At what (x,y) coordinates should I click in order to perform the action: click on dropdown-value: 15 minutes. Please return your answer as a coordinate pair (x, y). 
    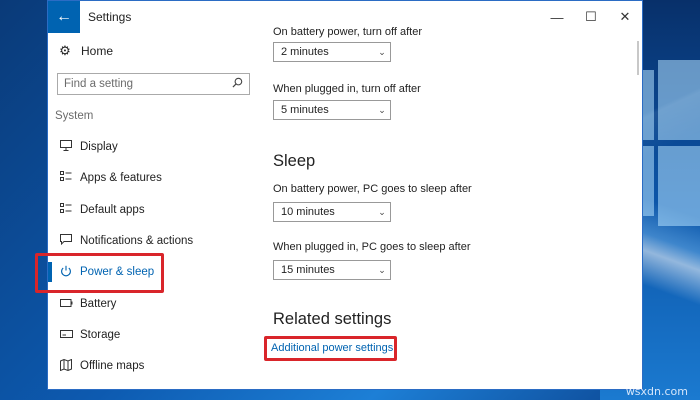
    Looking at the image, I should click on (308, 270).